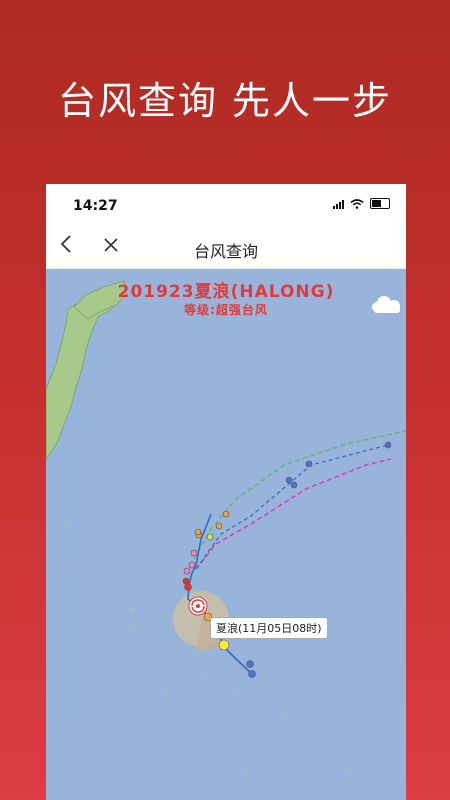 Image resolution: width=450 pixels, height=800 pixels. I want to click on forecast-track-green, so click(299, 495).